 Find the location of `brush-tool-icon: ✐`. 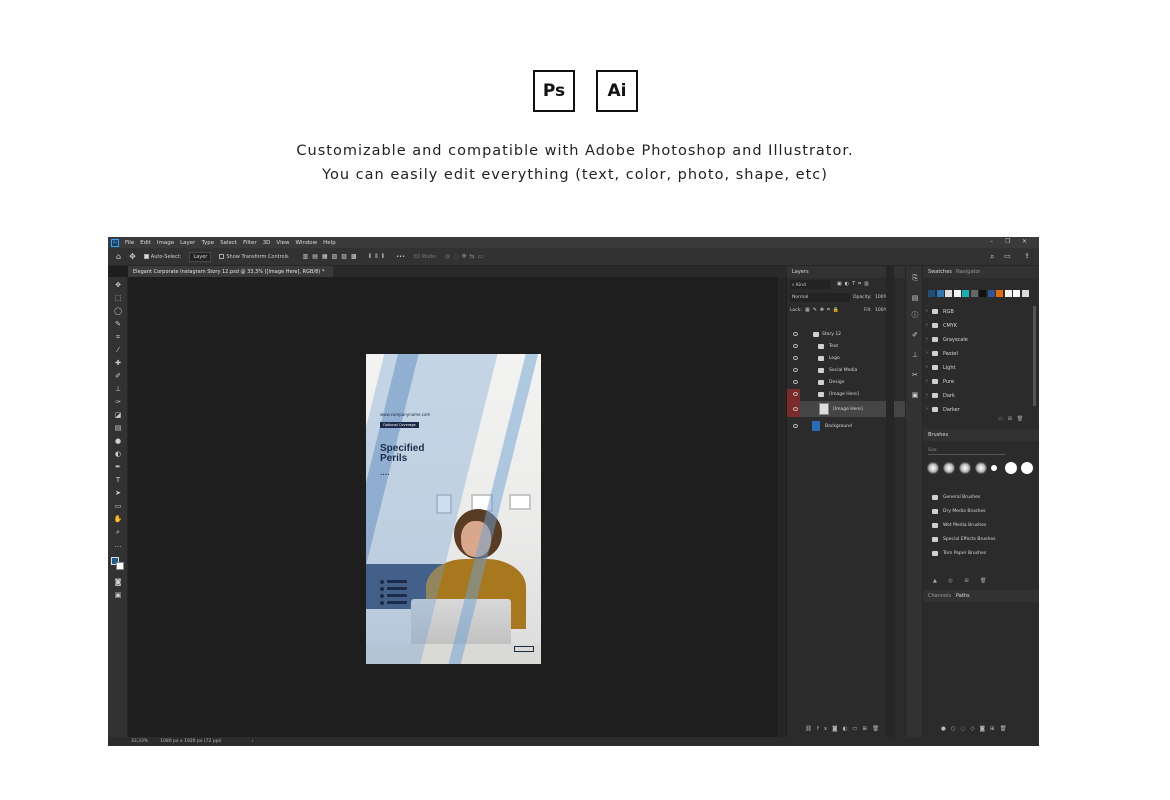

brush-tool-icon: ✐ is located at coordinates (118, 376).